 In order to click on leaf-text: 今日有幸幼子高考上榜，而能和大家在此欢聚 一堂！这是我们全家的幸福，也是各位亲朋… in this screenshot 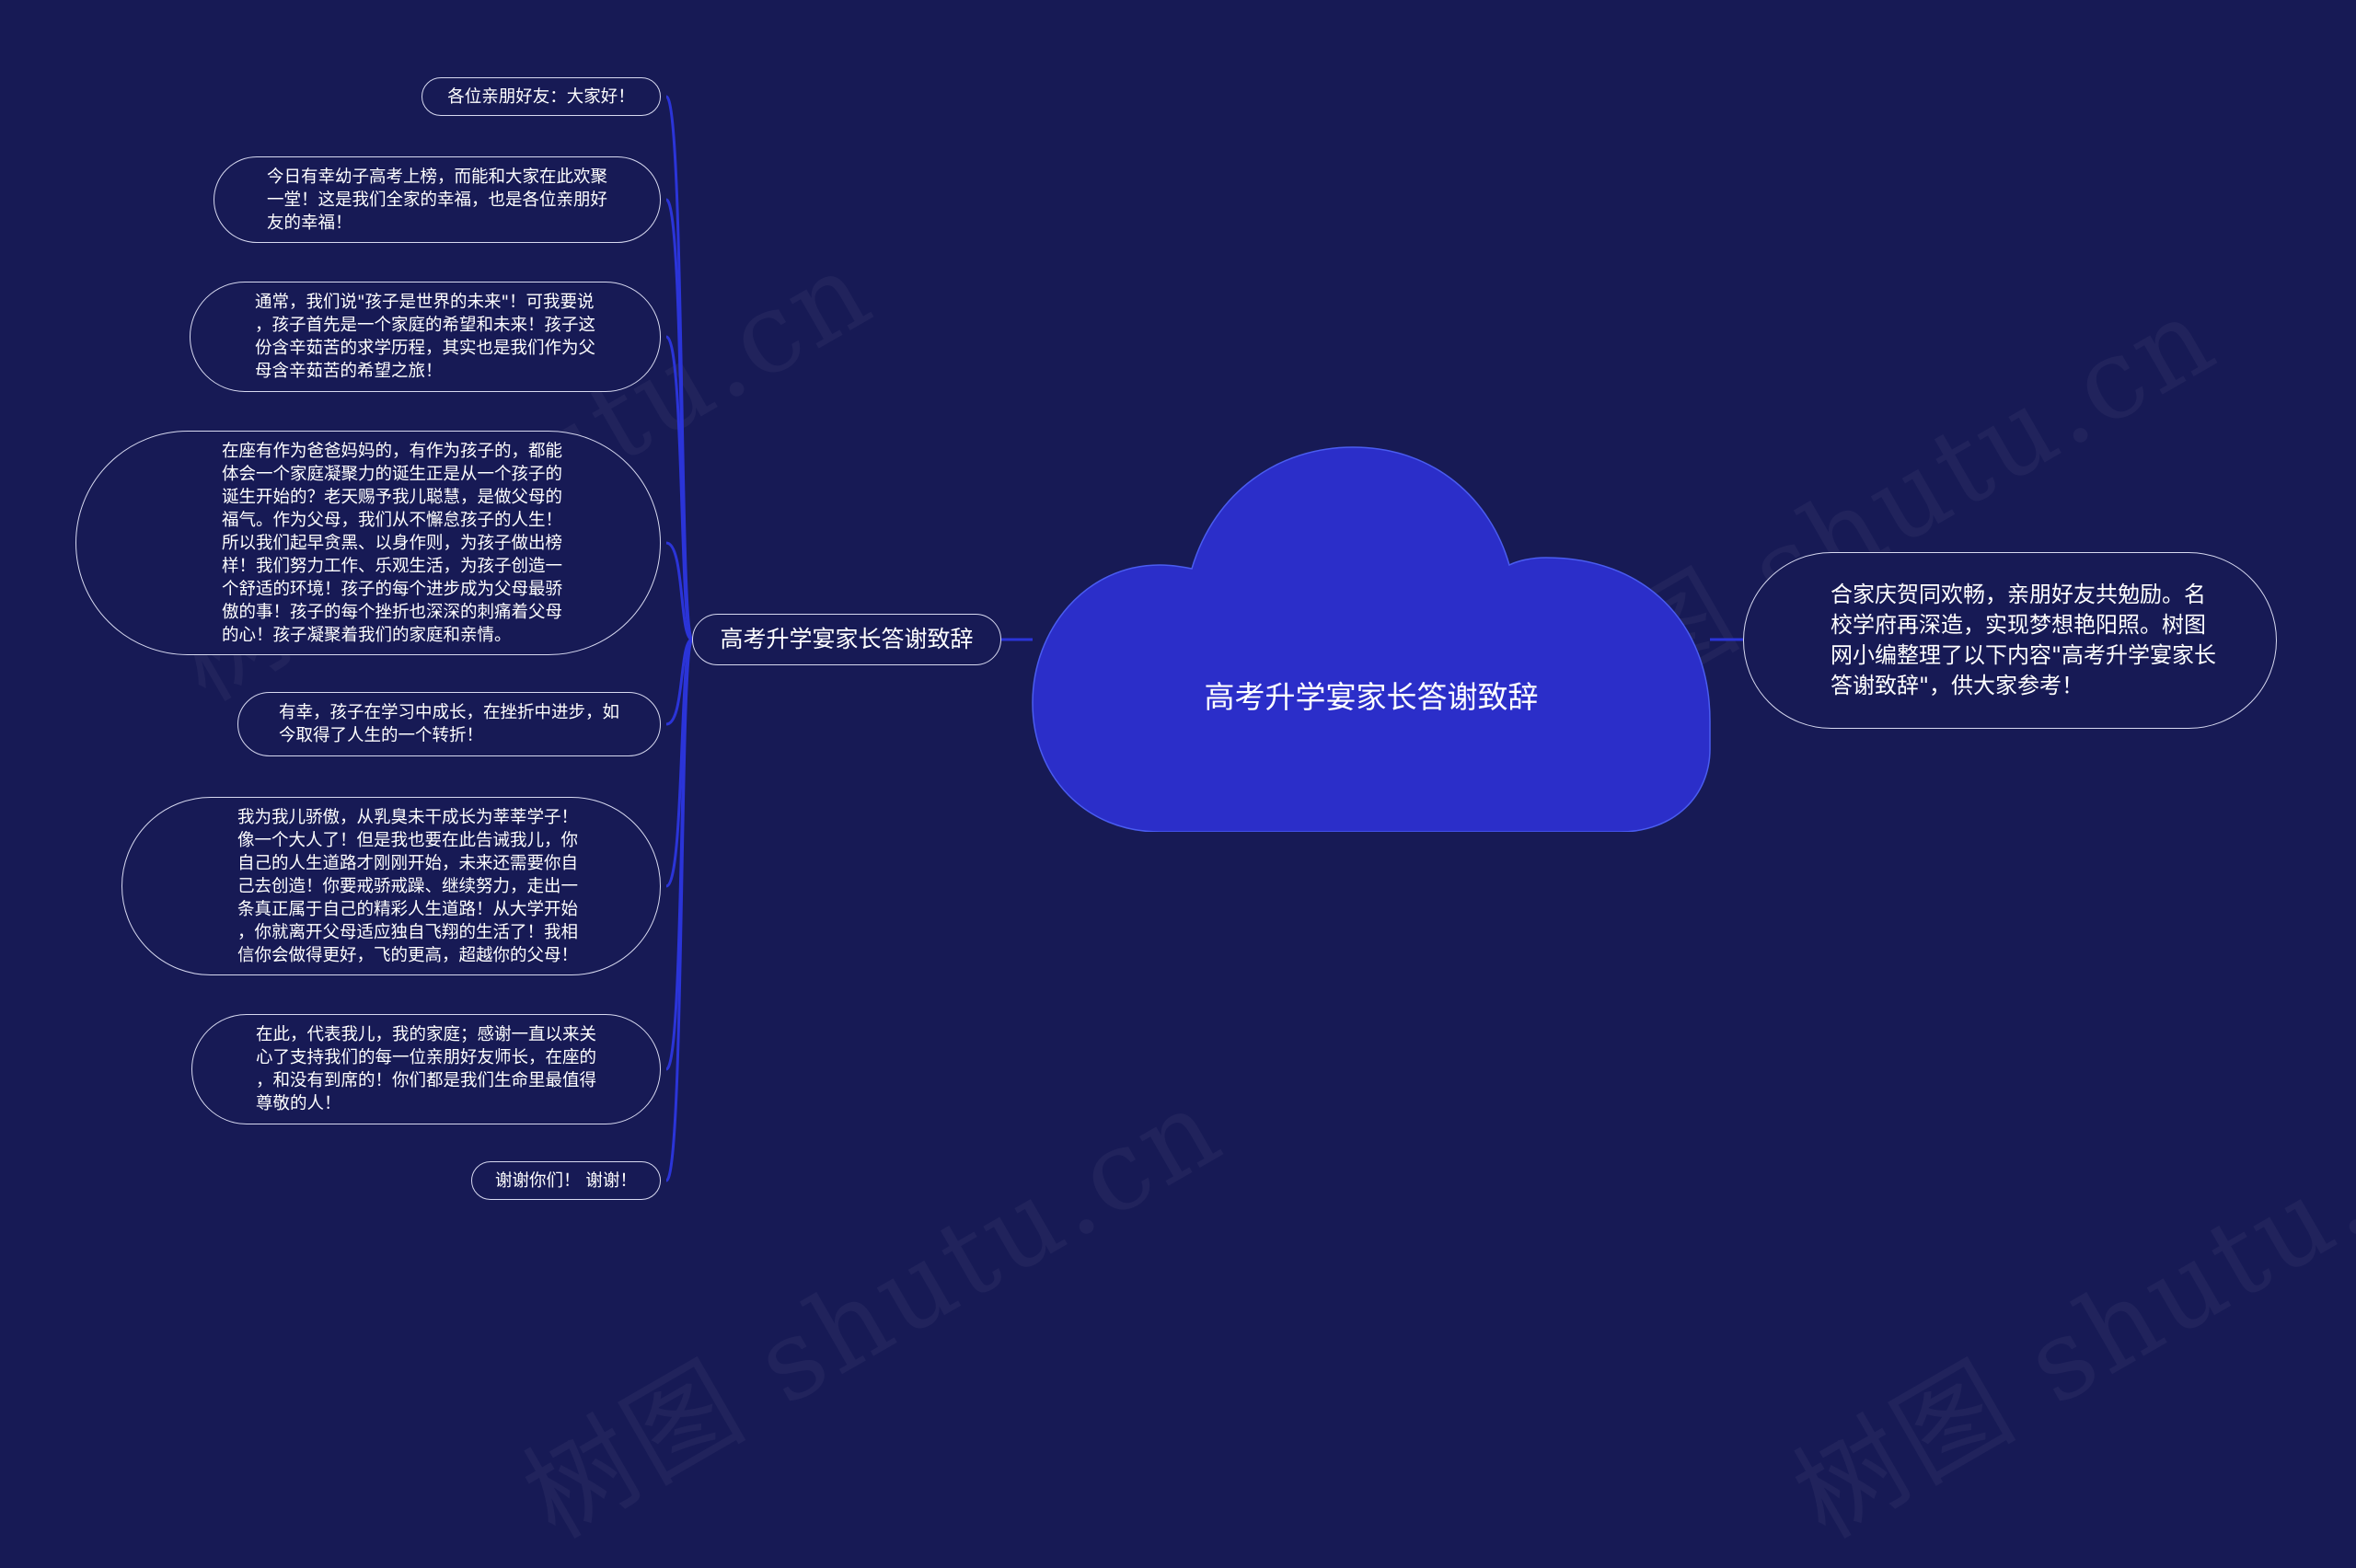, I will do `click(436, 200)`.